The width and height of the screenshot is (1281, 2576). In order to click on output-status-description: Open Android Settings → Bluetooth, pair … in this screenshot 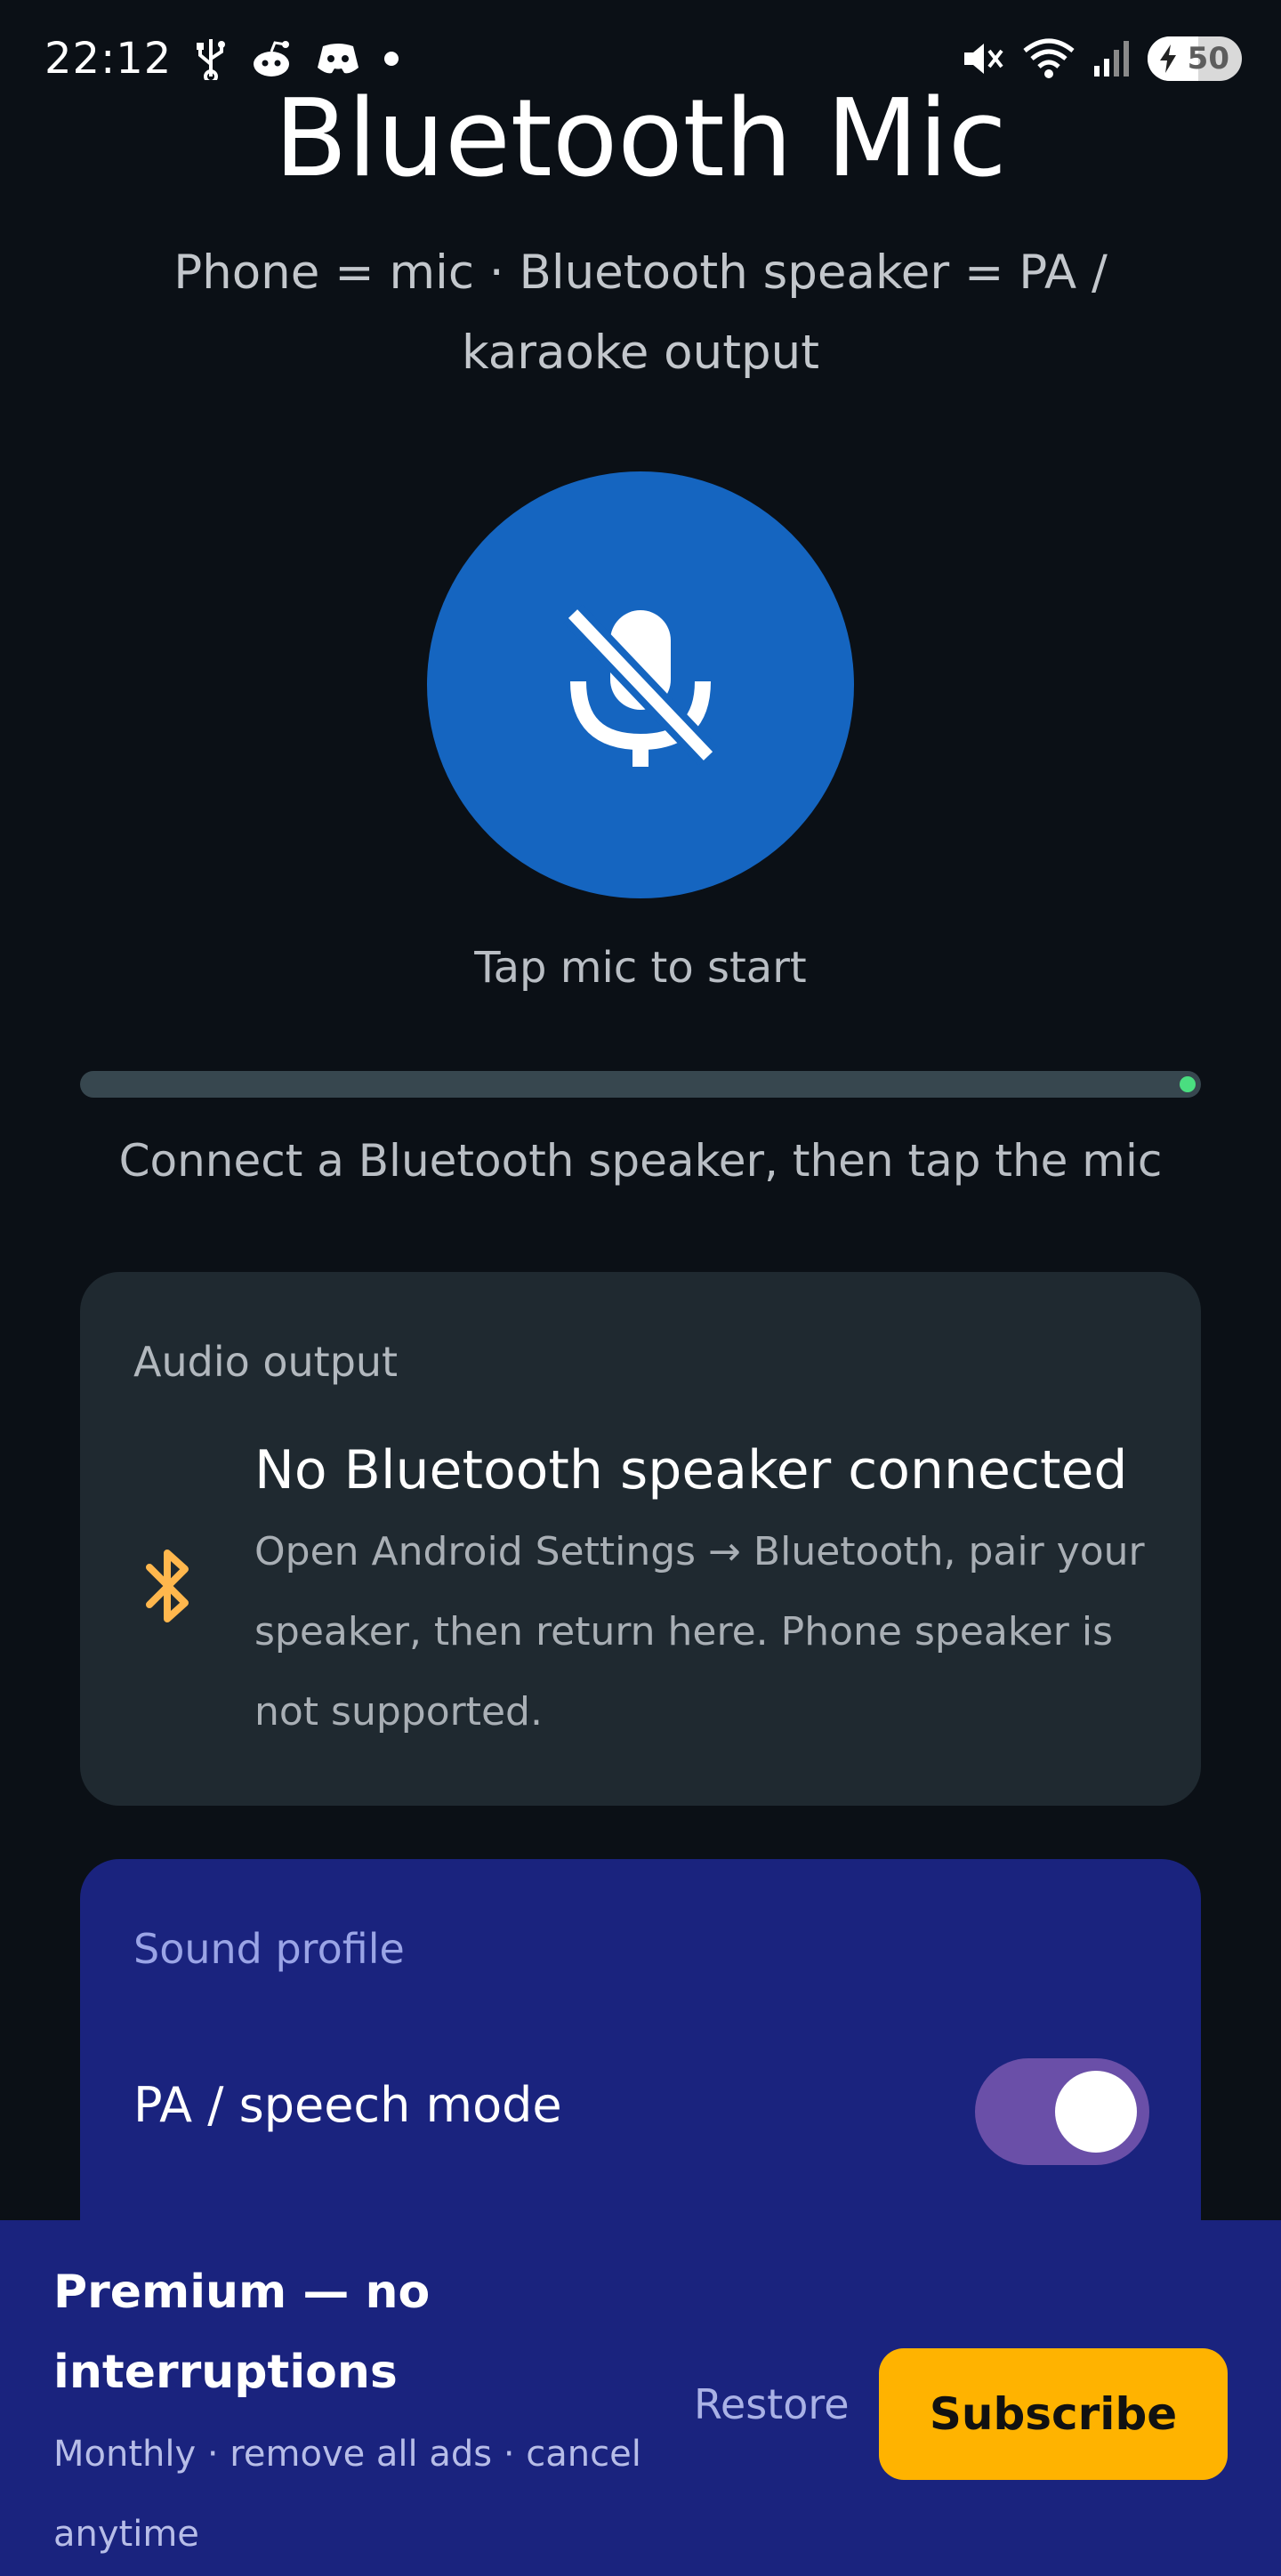, I will do `click(699, 1632)`.